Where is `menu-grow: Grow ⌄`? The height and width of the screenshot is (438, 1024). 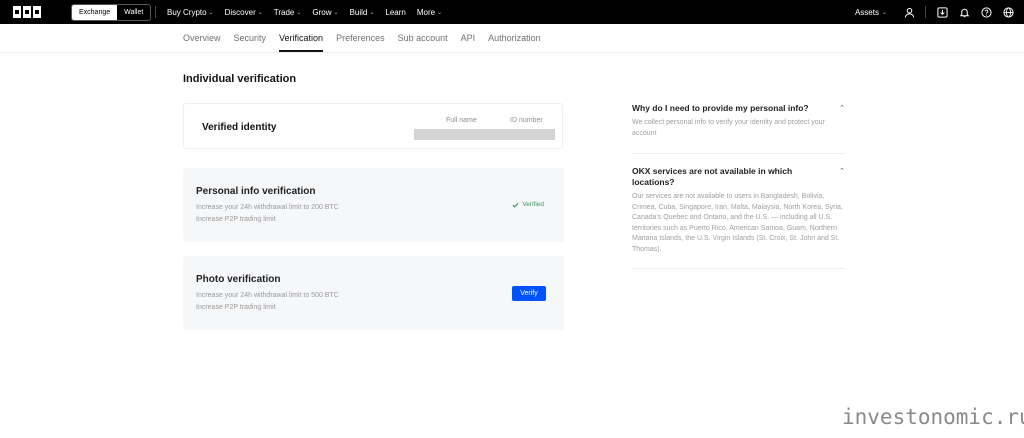 menu-grow: Grow ⌄ is located at coordinates (325, 12).